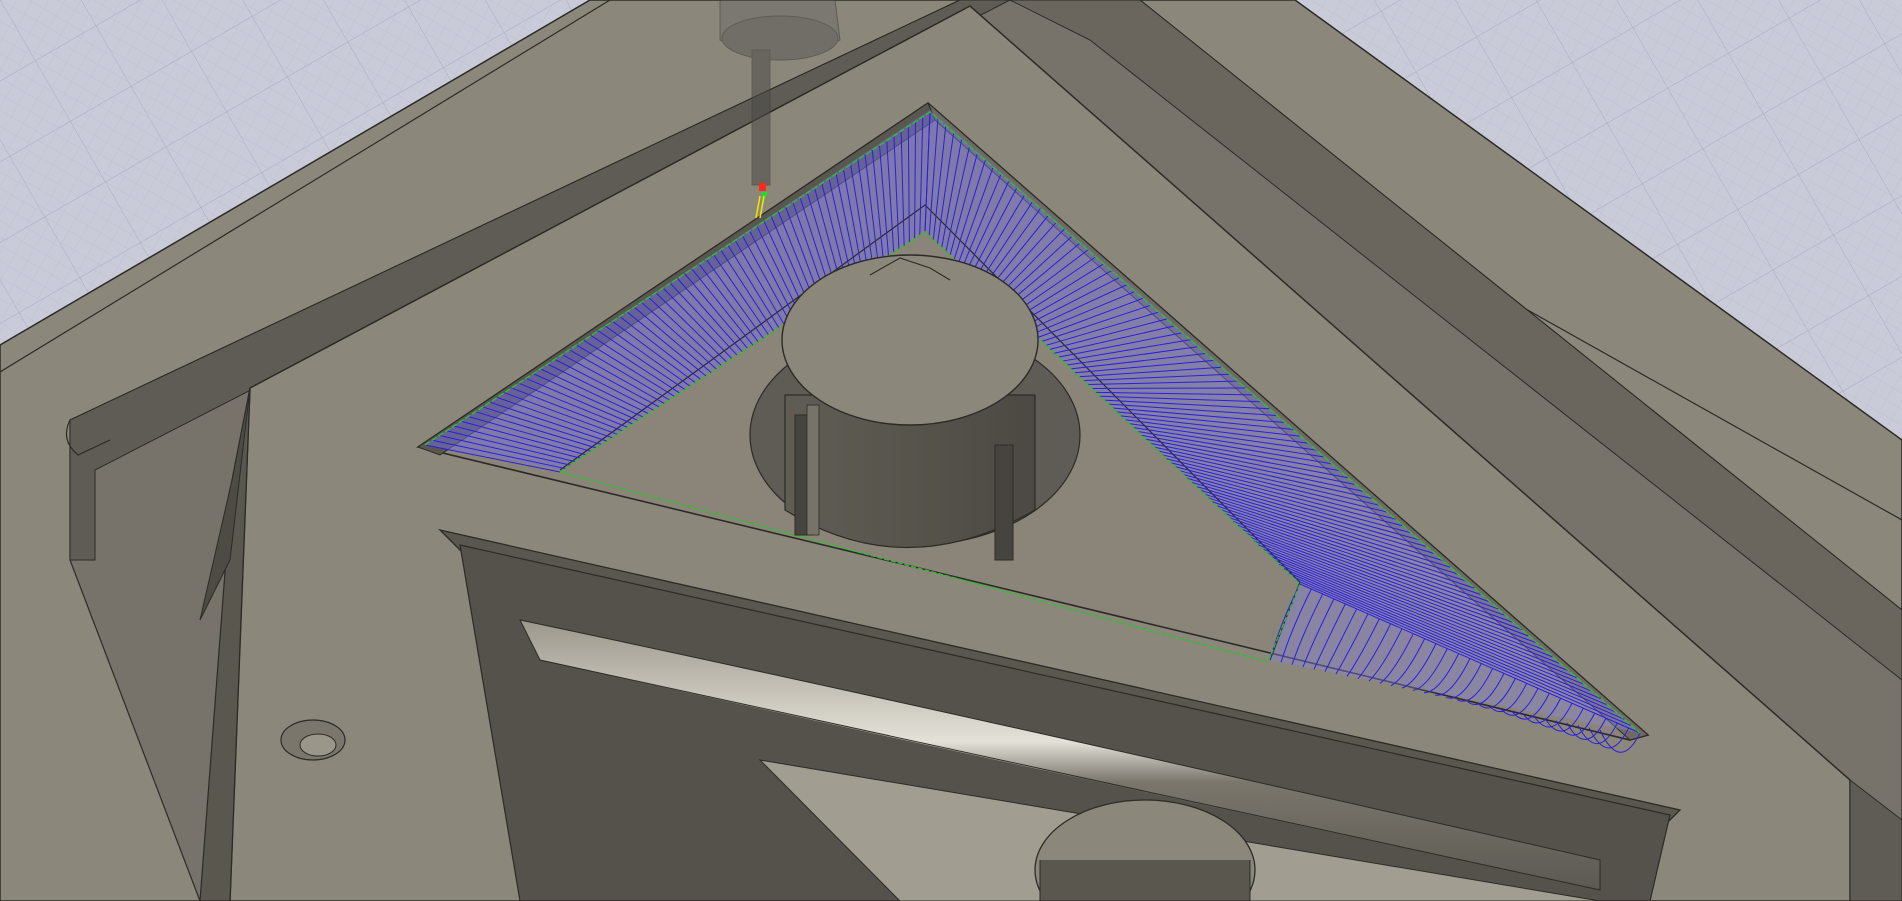 This screenshot has width=1902, height=901. I want to click on counterbore-hole, so click(313, 740).